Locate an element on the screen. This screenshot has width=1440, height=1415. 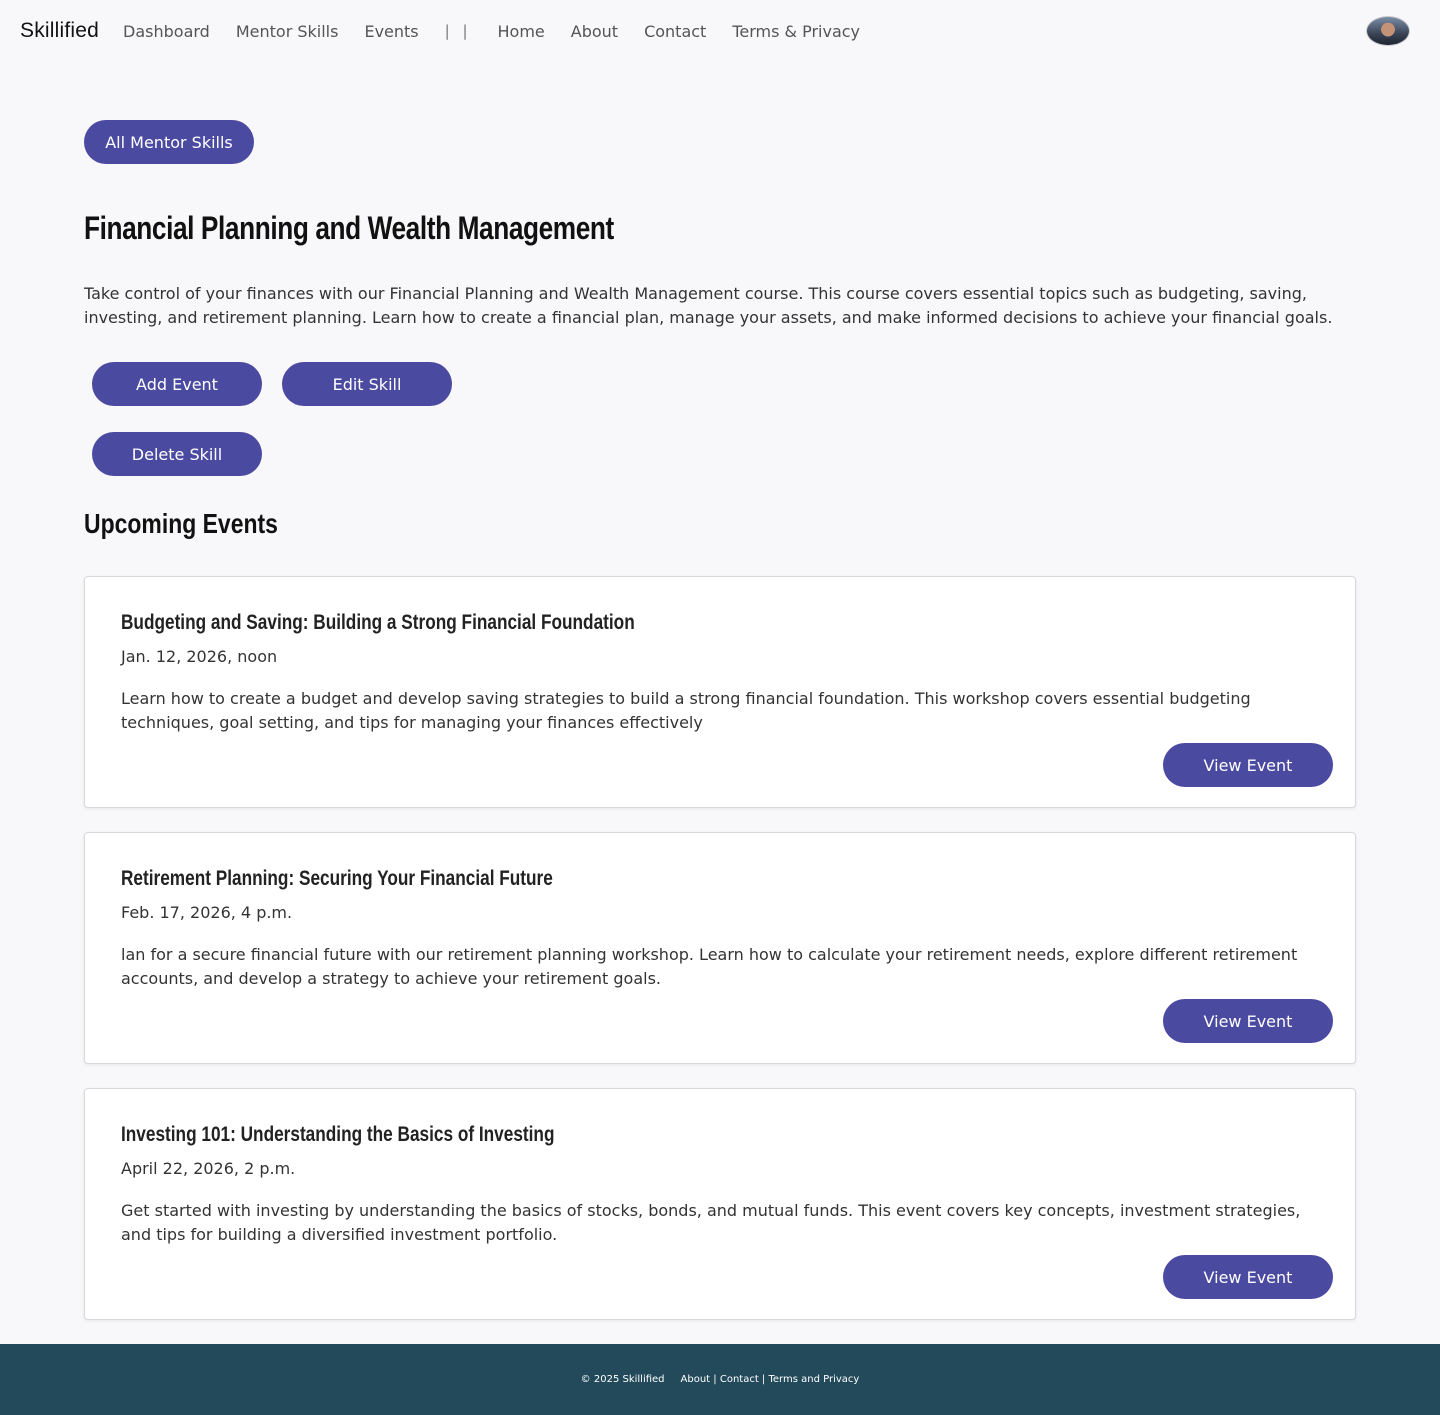
brand-logo: Skillified is located at coordinates (59, 31).